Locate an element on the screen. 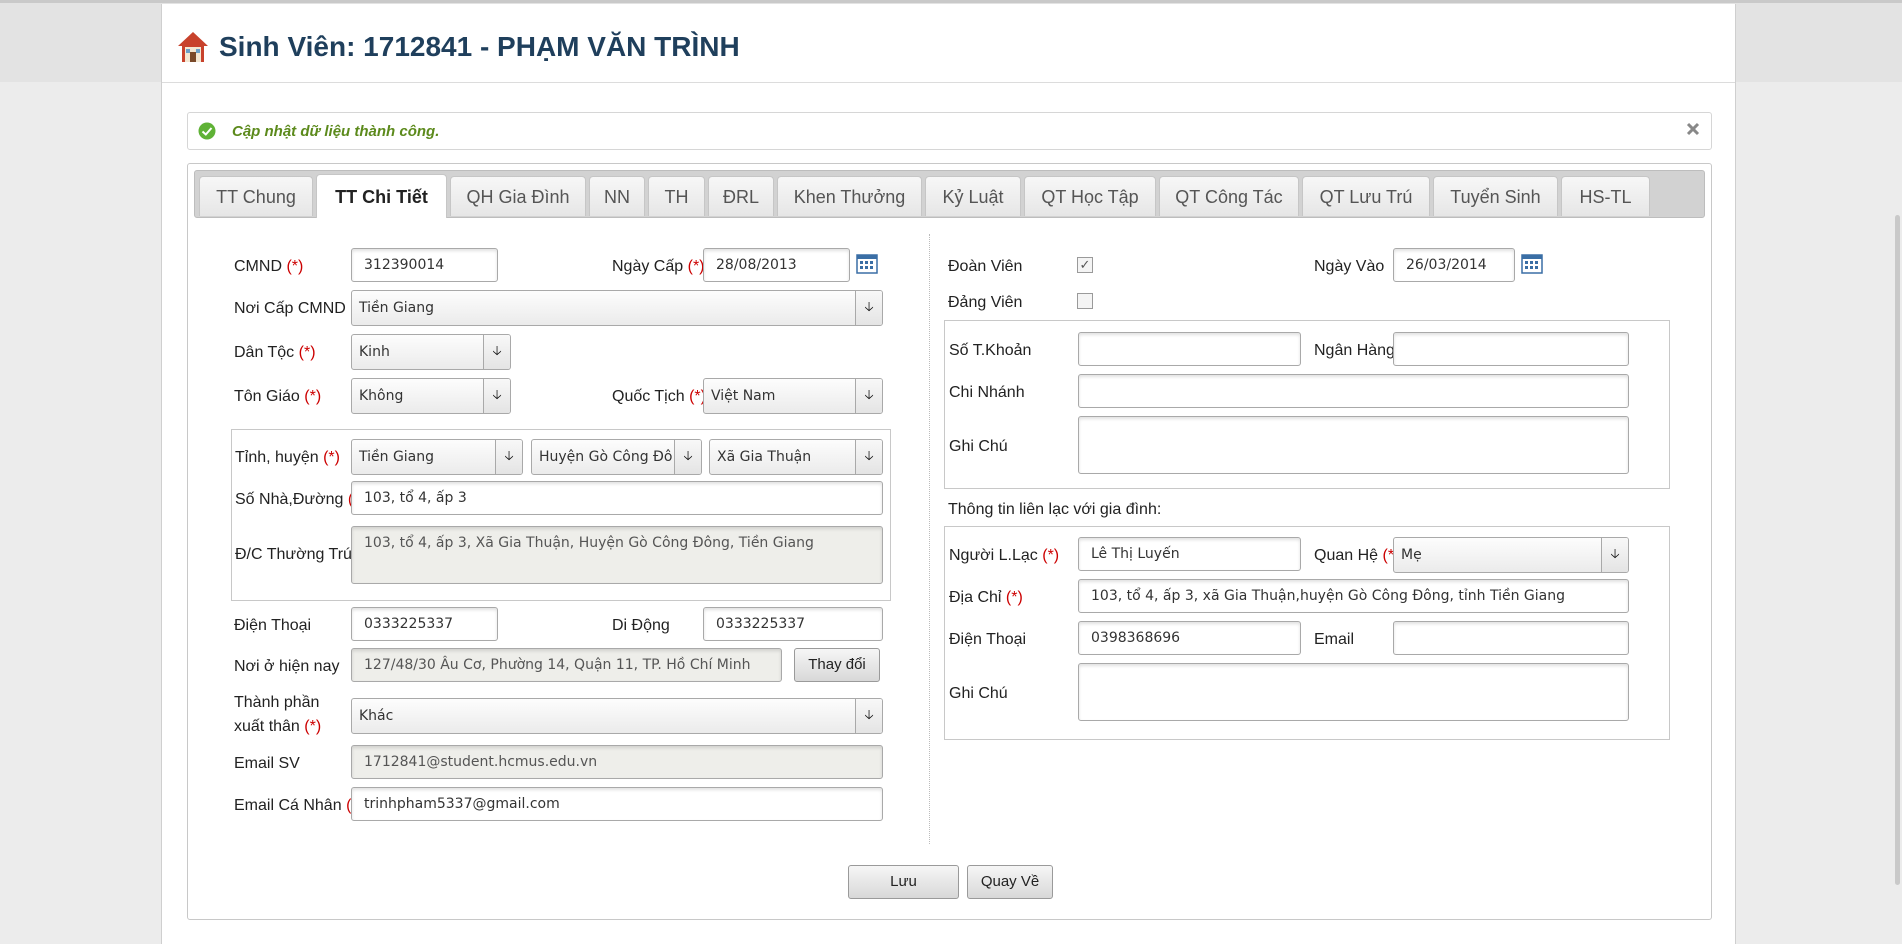  thanh-phan-label-line2: xuất thân (*) is located at coordinates (278, 726).